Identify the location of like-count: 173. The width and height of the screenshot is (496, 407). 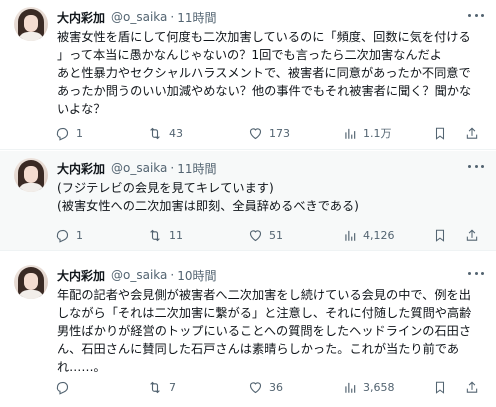
(279, 133).